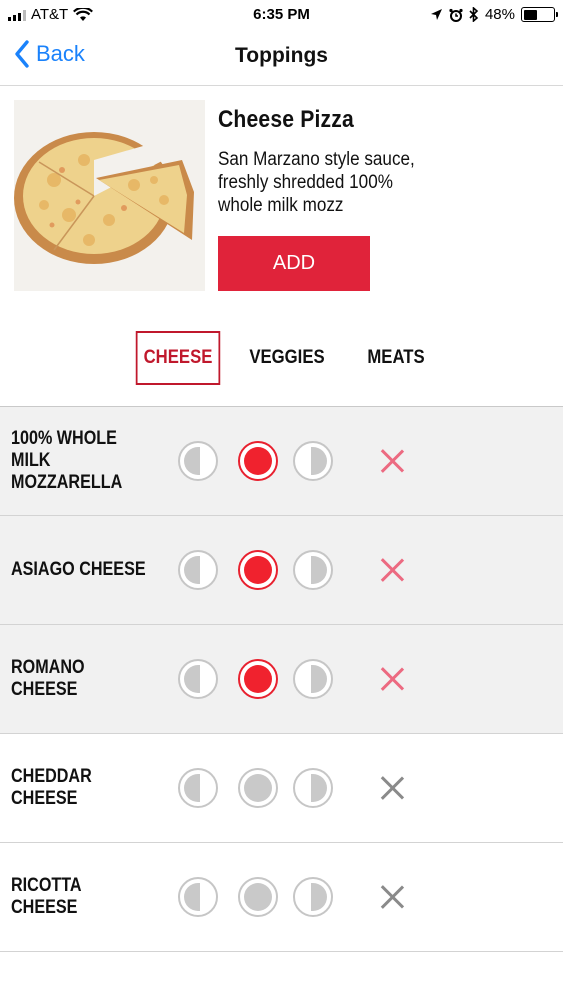  Describe the element at coordinates (286, 119) in the screenshot. I see `product-name: Cheese Pizza` at that location.